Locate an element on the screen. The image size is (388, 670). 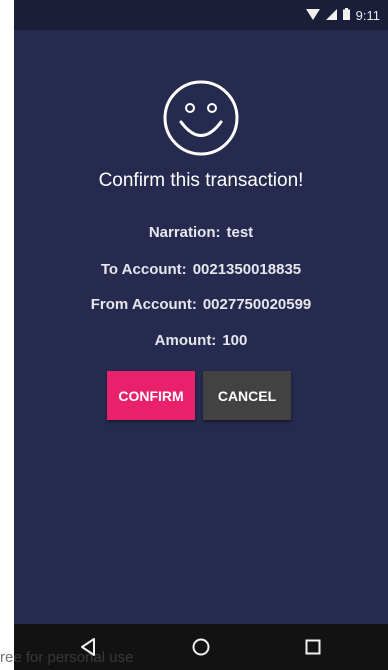
battery-icon is located at coordinates (346, 15).